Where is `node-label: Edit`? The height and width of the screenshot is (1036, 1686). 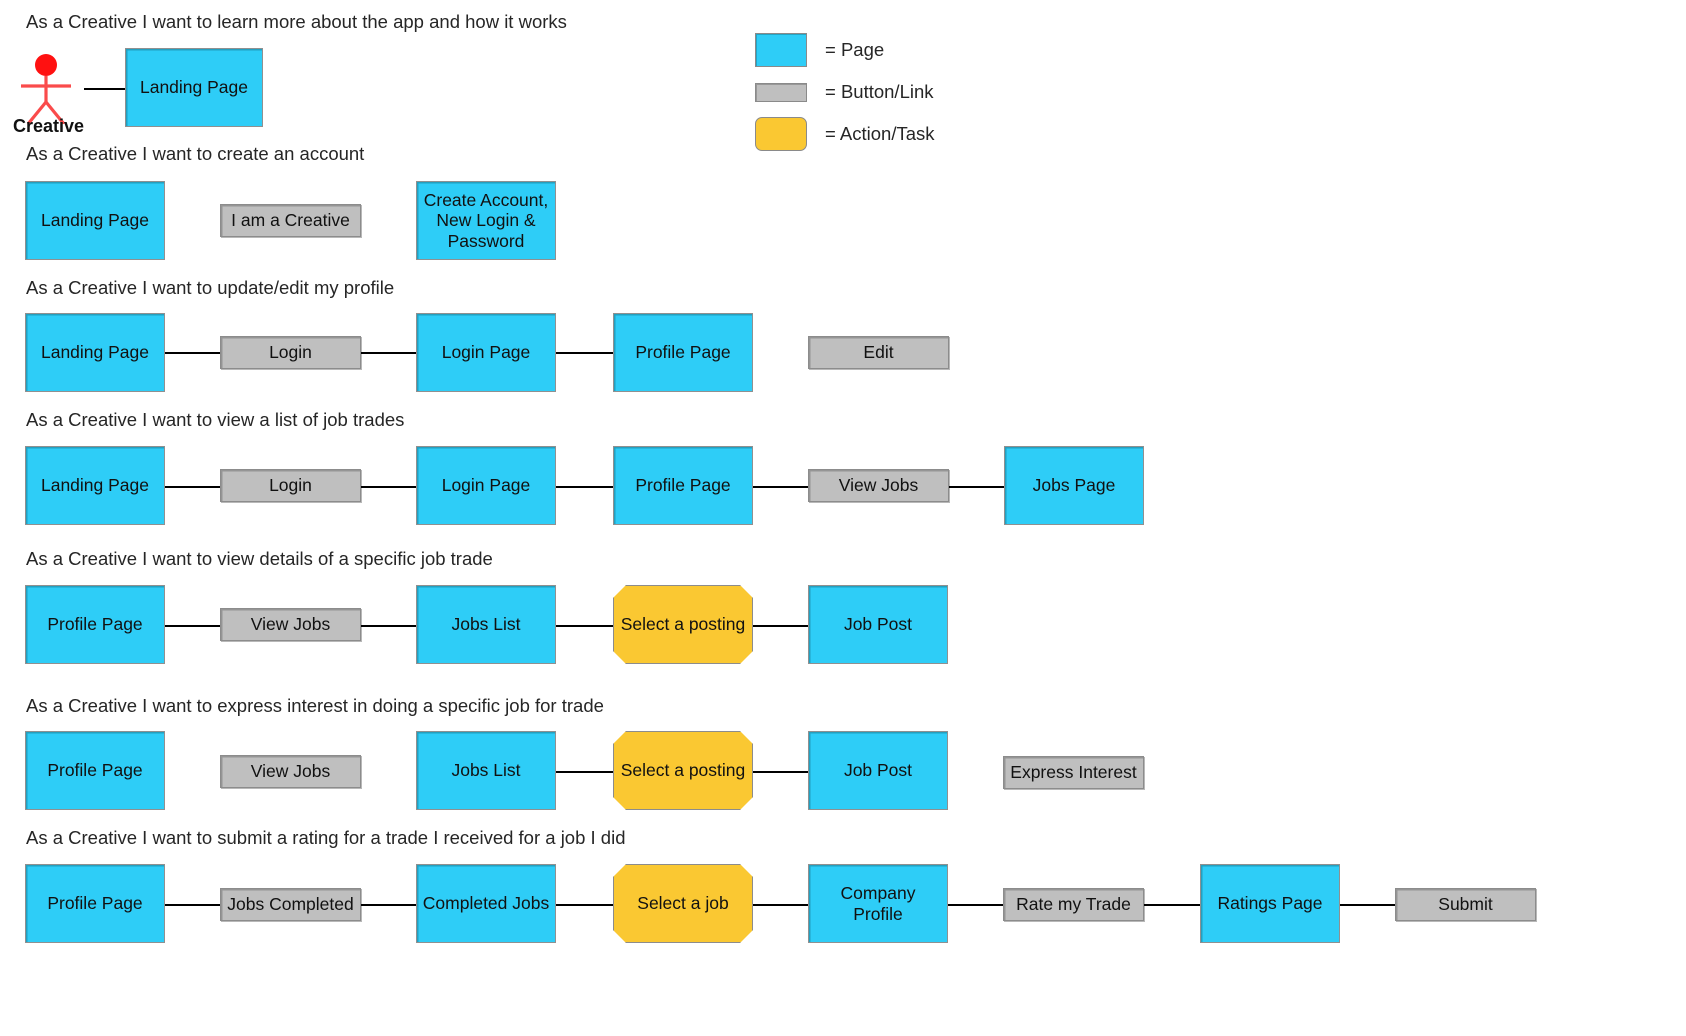
node-label: Edit is located at coordinates (878, 352).